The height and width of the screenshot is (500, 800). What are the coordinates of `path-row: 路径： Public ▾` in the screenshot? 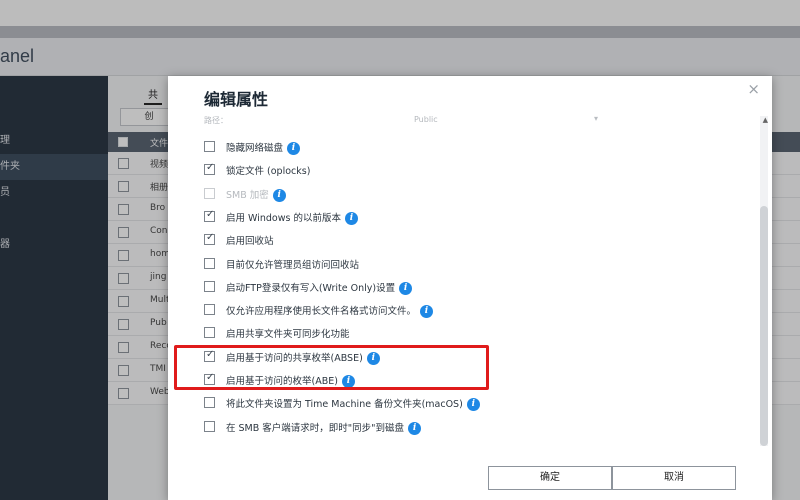 It's located at (484, 121).